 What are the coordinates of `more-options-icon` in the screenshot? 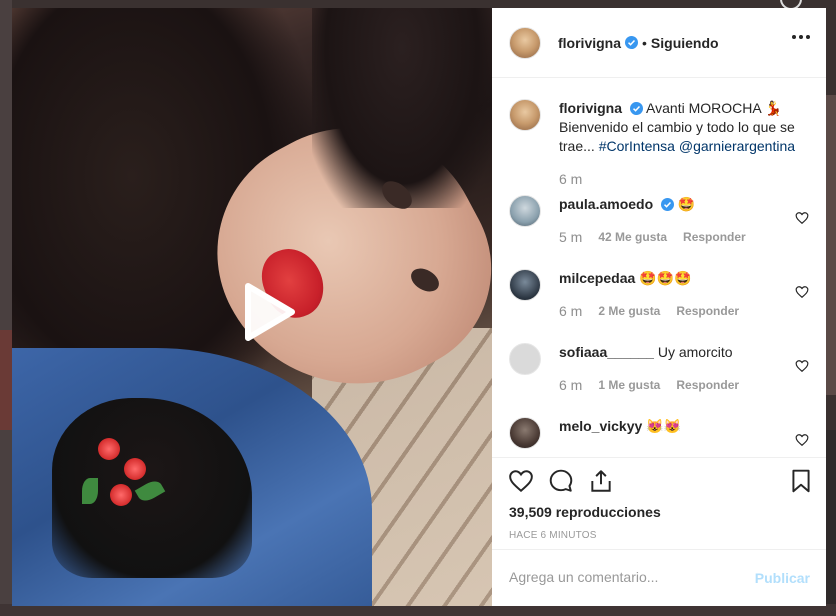 It's located at (801, 37).